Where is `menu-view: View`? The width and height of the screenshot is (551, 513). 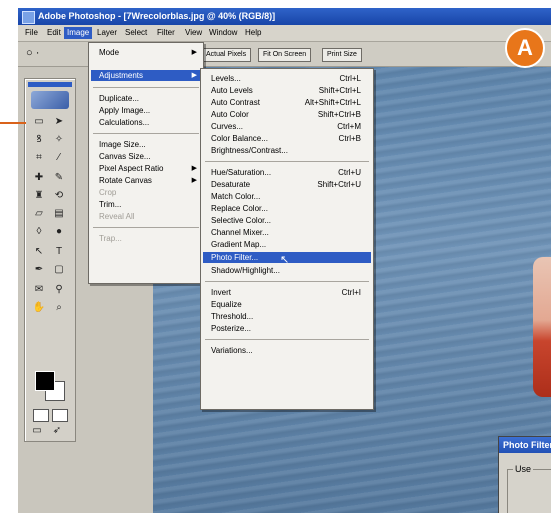
menu-view: View is located at coordinates (193, 33).